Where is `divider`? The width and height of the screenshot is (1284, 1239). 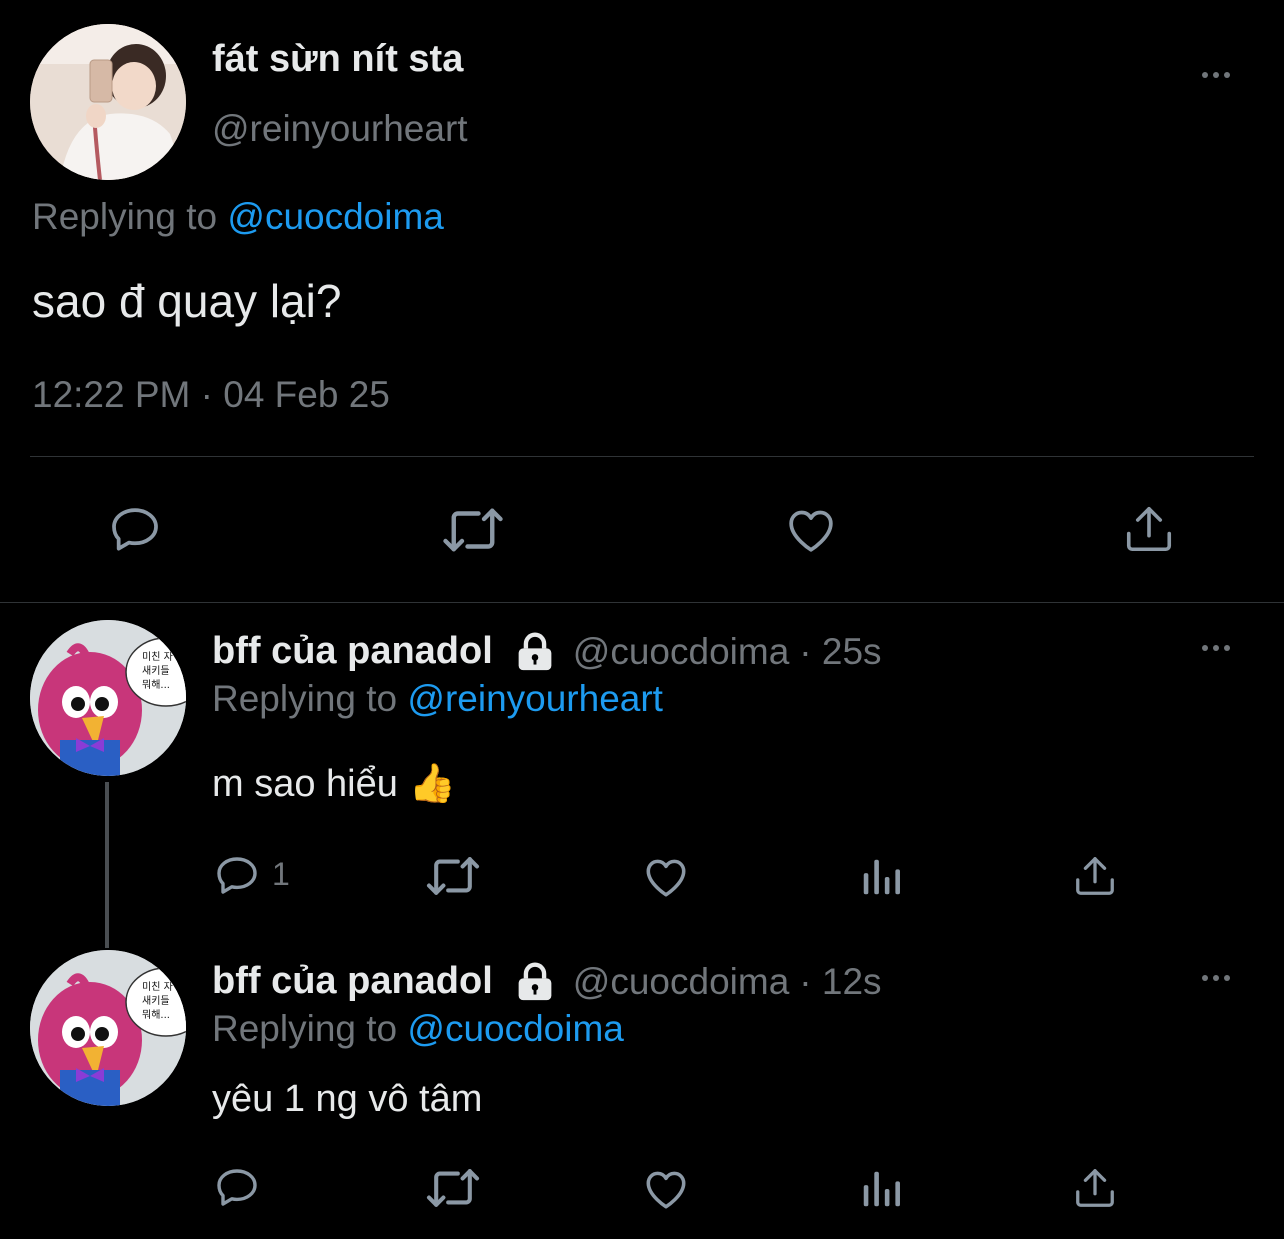 divider is located at coordinates (642, 456).